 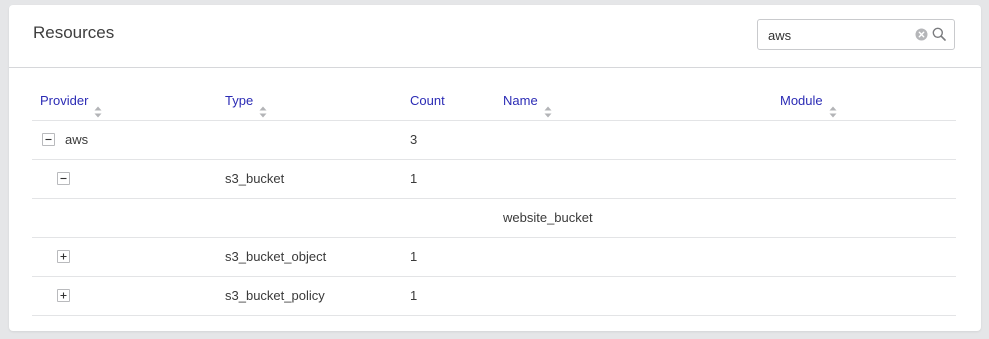 What do you see at coordinates (494, 257) in the screenshot?
I see `table-row: s3_bucket_object 1` at bounding box center [494, 257].